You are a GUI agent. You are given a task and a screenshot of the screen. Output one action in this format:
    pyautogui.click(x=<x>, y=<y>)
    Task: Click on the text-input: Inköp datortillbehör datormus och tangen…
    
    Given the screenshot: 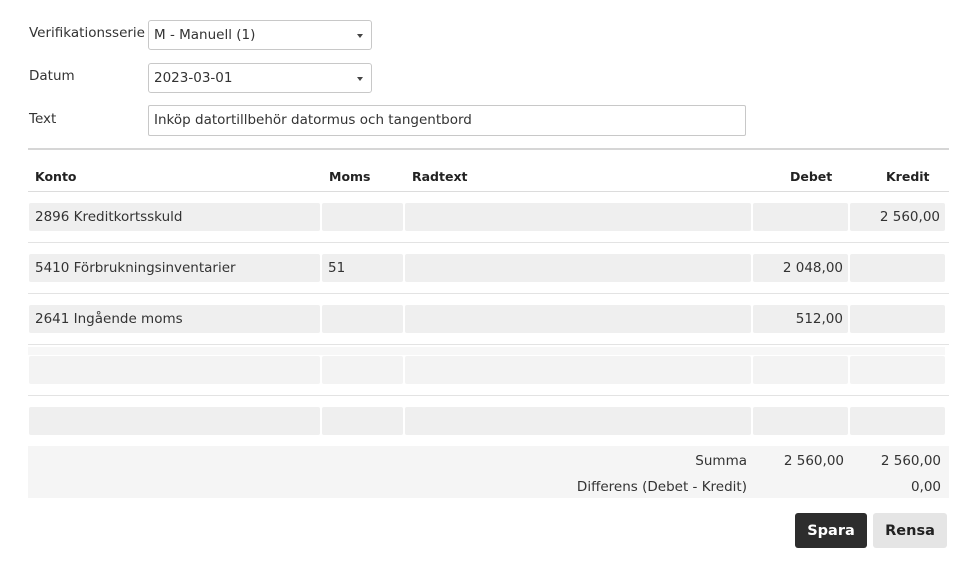 What is the action you would take?
    pyautogui.click(x=447, y=120)
    